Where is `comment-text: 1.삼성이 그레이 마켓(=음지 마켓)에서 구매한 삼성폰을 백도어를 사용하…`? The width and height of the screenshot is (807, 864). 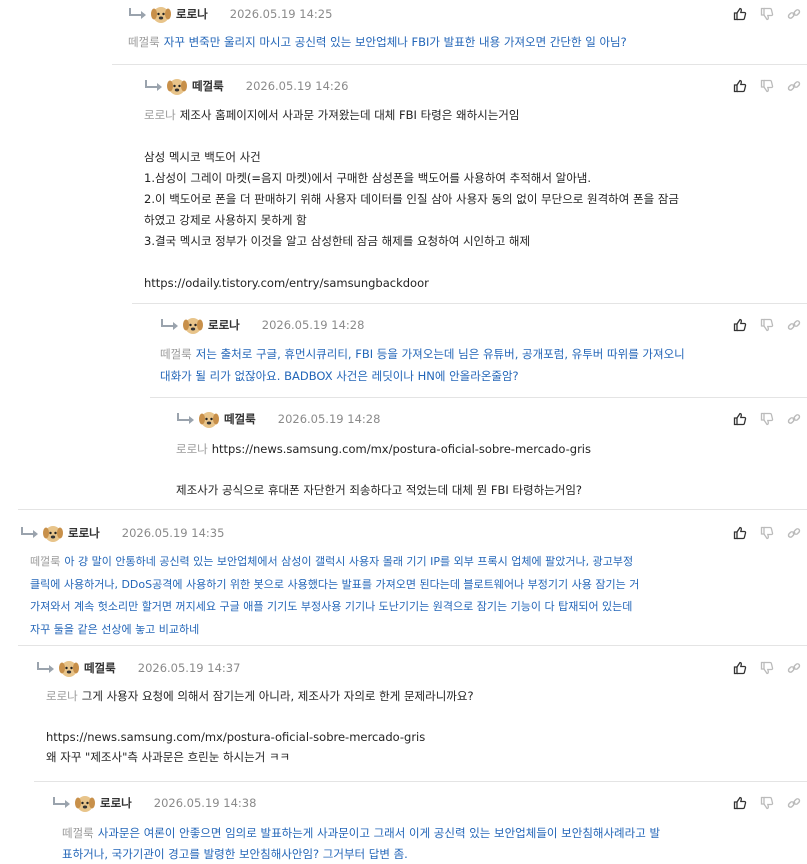 comment-text: 1.삼성이 그레이 마켓(=음지 마켓)에서 구매한 삼성폰을 백도어를 사용하… is located at coordinates (368, 178).